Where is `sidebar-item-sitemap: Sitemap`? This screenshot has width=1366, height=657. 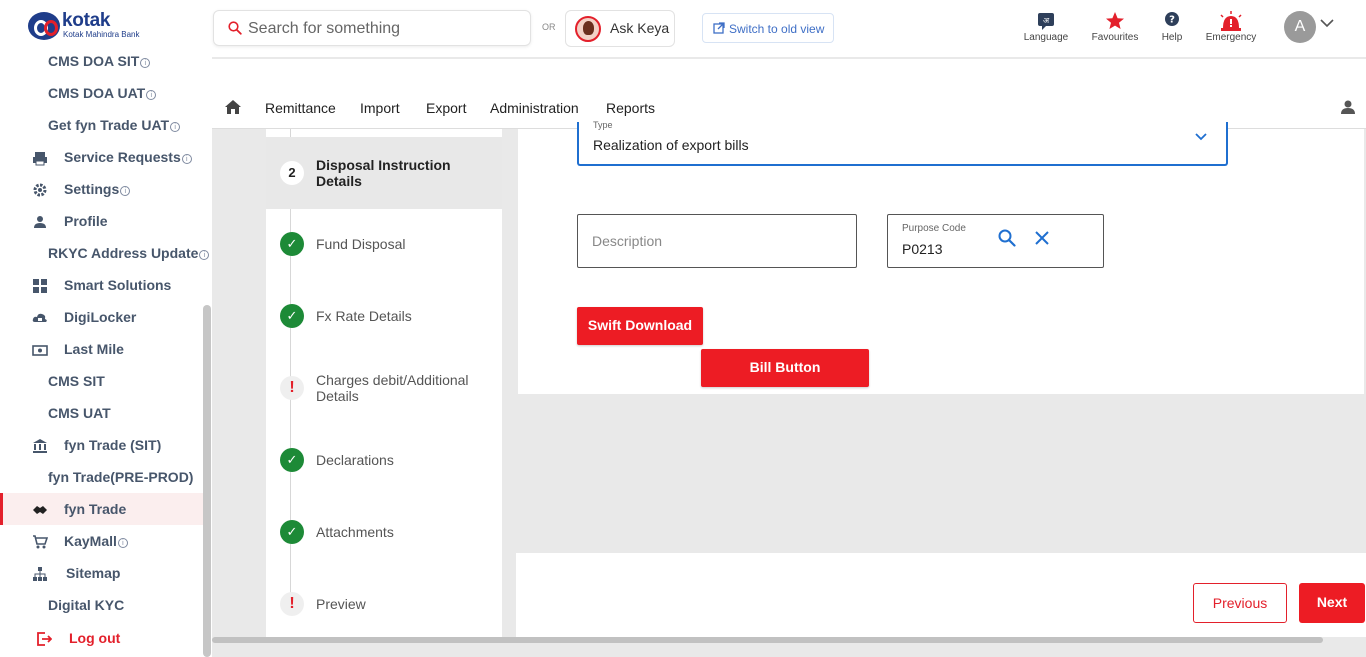
sidebar-item-sitemap: Sitemap is located at coordinates (102, 573).